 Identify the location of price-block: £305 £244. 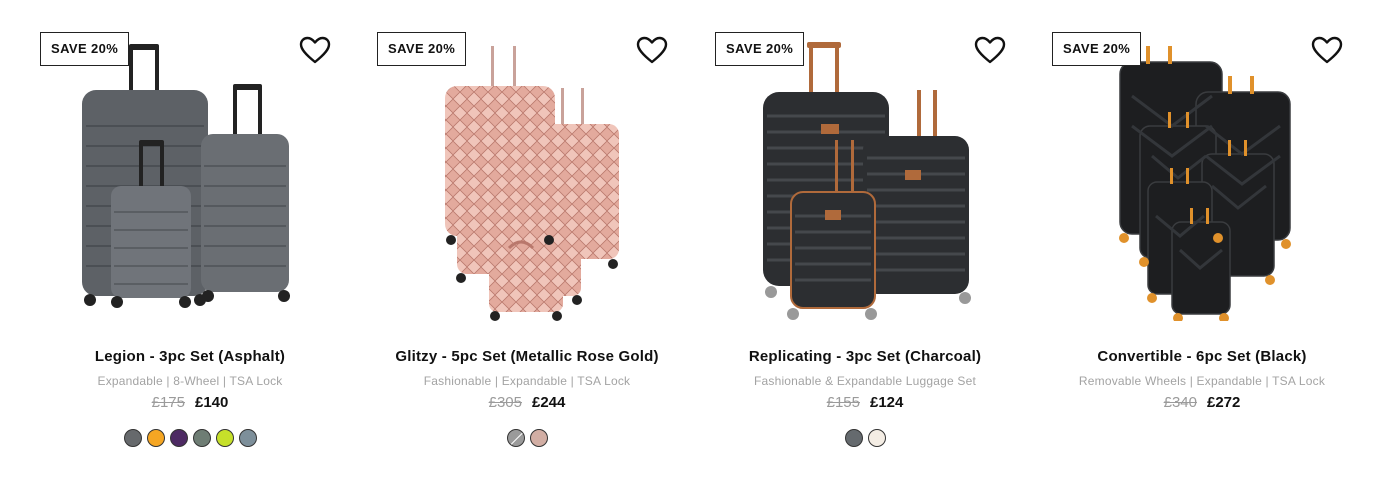
(527, 402).